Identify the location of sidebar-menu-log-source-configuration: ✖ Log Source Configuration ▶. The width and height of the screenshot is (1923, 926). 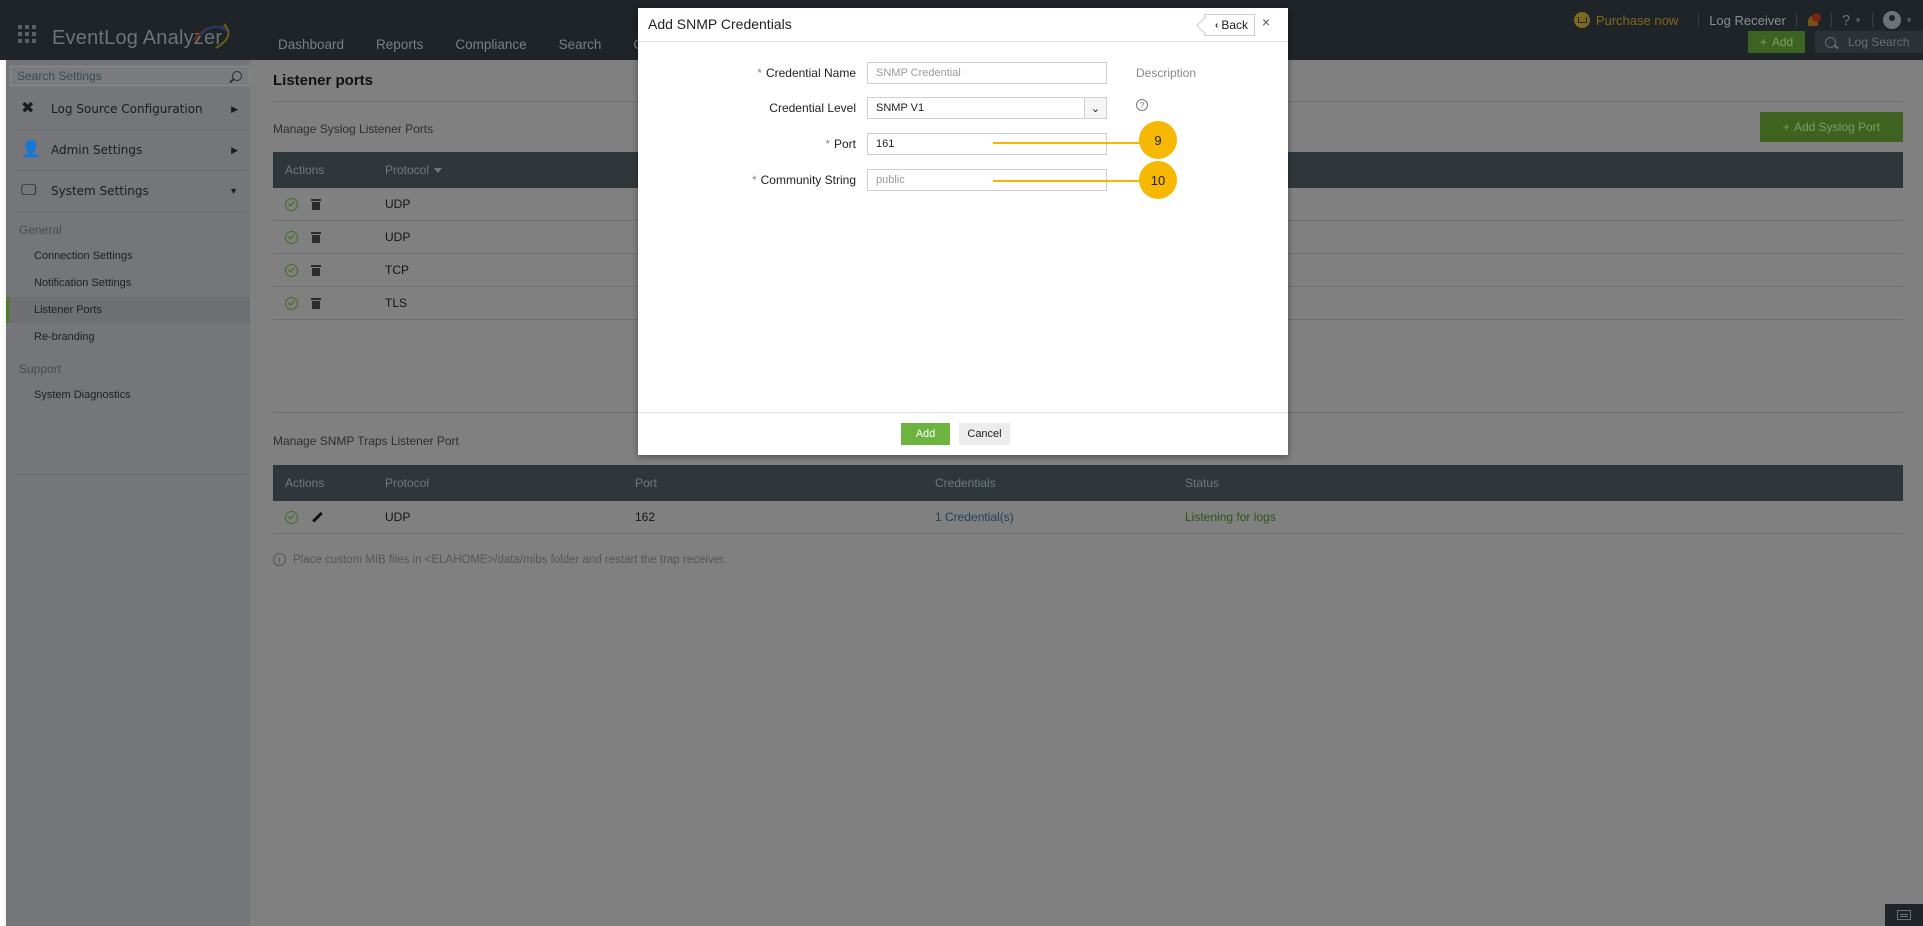
(131, 109).